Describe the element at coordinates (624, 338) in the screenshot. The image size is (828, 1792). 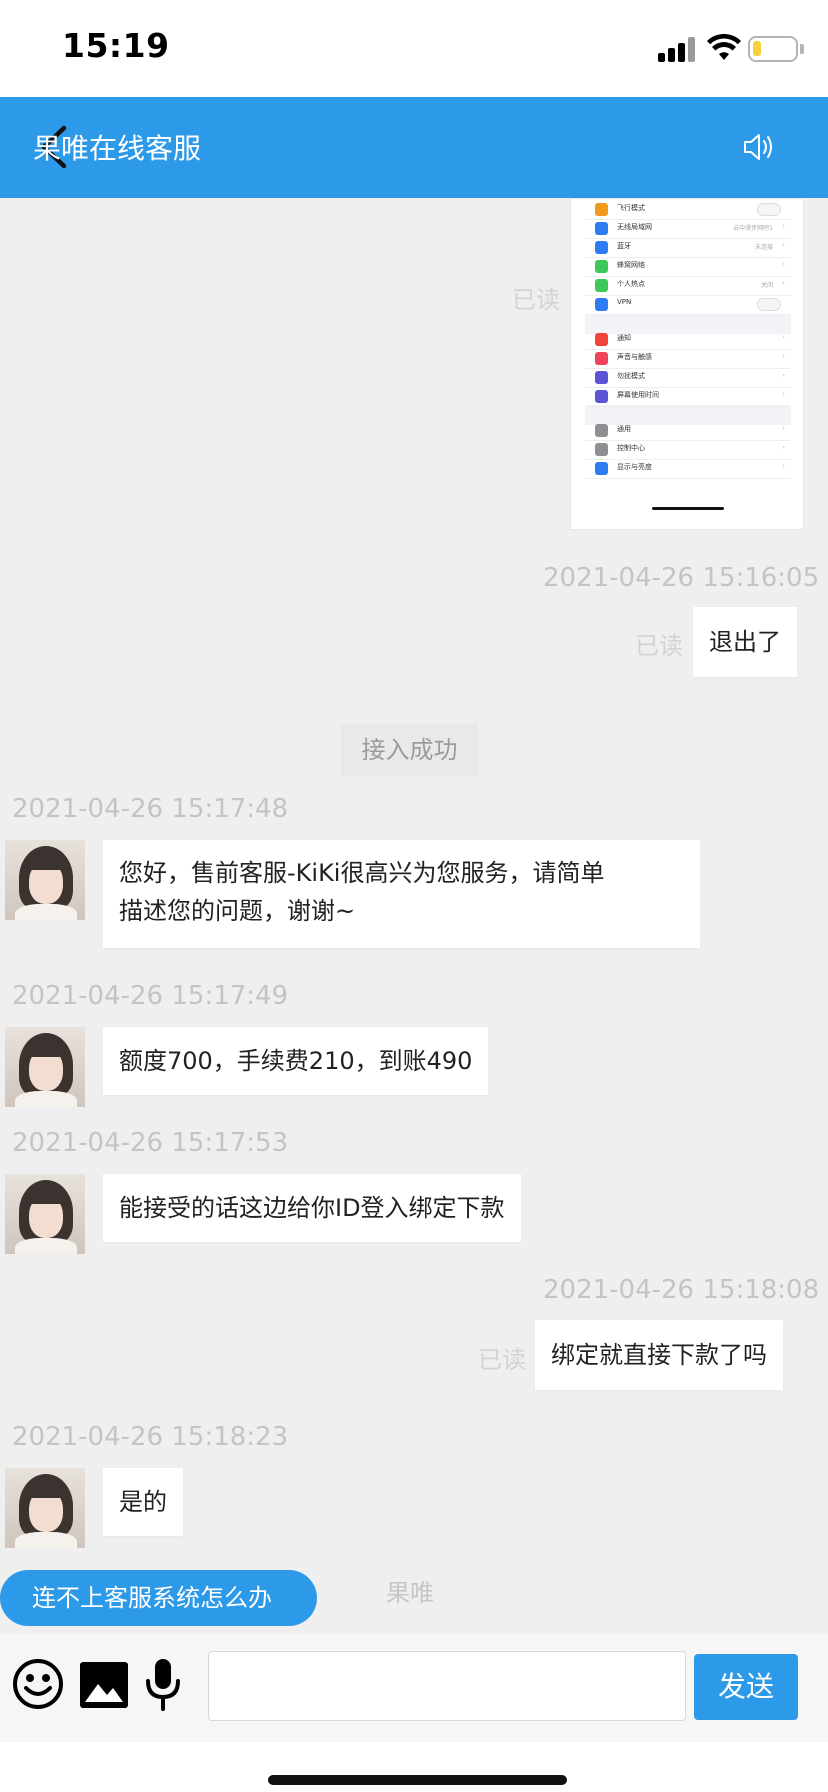
I see `settings-row-label: 通知` at that location.